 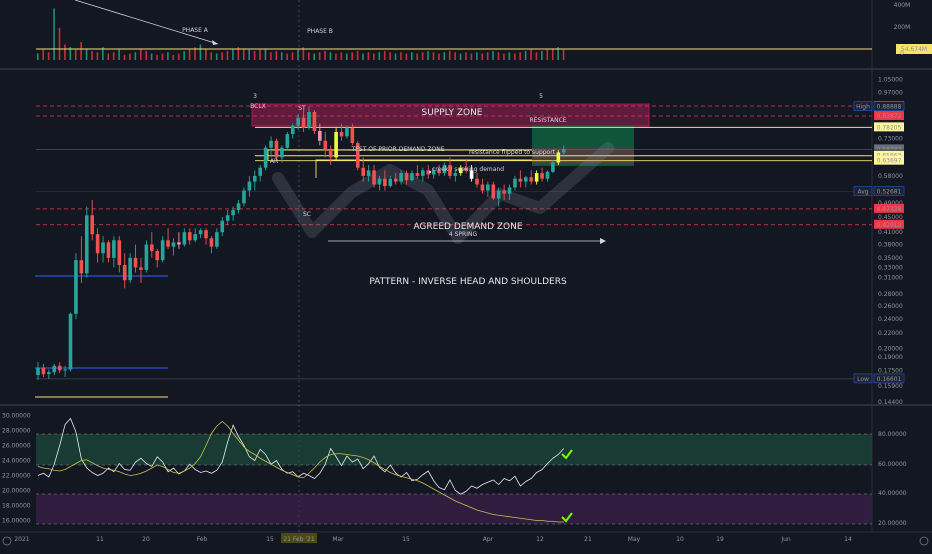 I want to click on price-label-prefix: High, so click(x=863, y=107).